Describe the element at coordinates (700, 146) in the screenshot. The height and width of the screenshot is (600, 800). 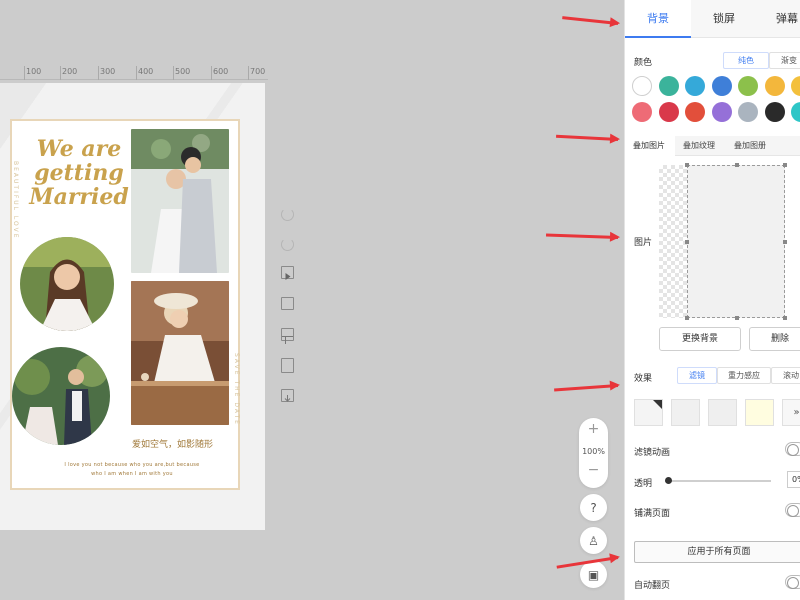
I see `tab-overlay-texture: 叠加纹理` at that location.